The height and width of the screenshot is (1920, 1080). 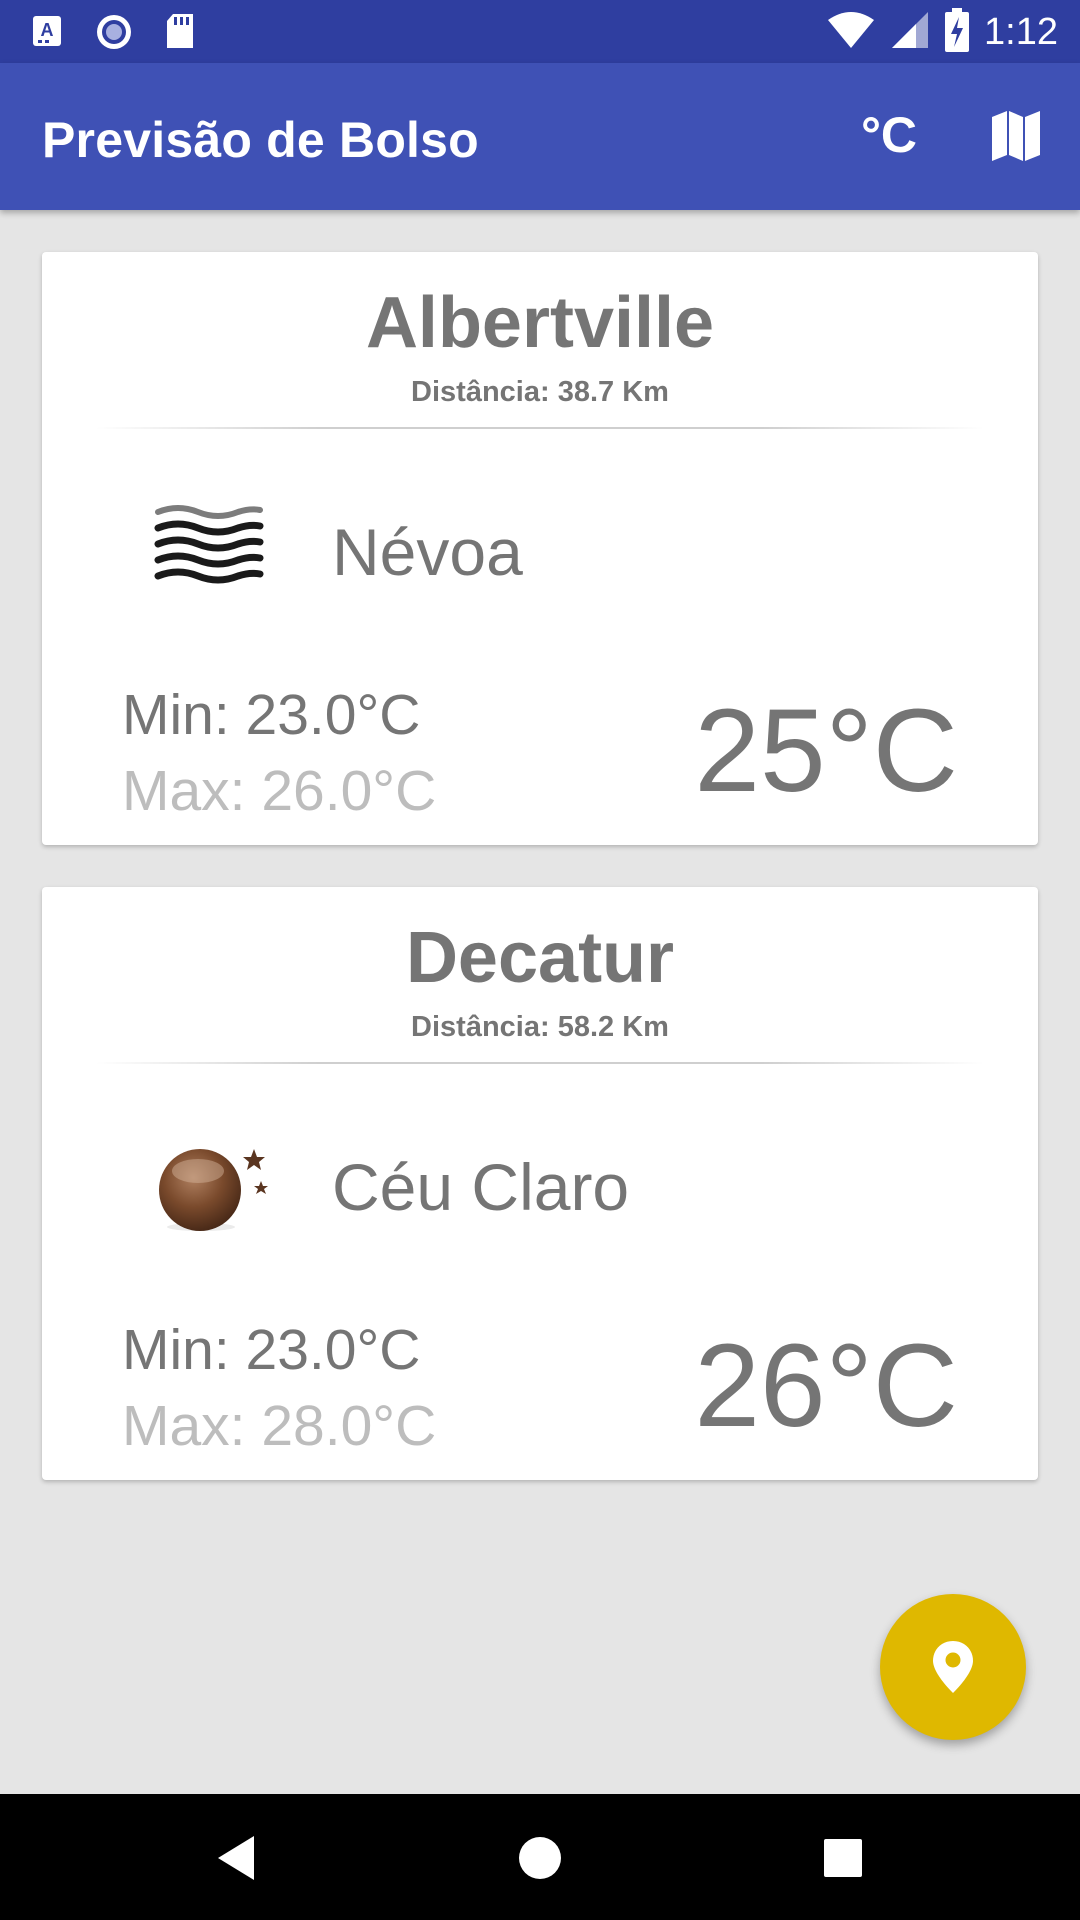 I want to click on map-button, so click(x=1016, y=136).